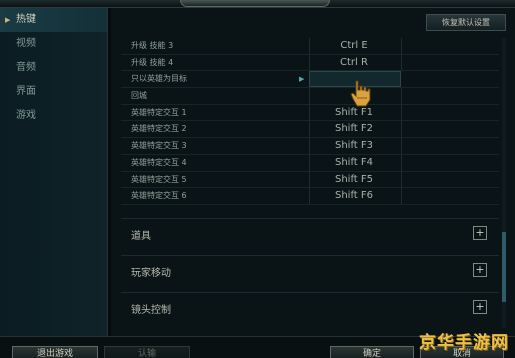 The height and width of the screenshot is (358, 515). I want to click on table-row: 升级 技能 3 Ctrl E, so click(310, 46).